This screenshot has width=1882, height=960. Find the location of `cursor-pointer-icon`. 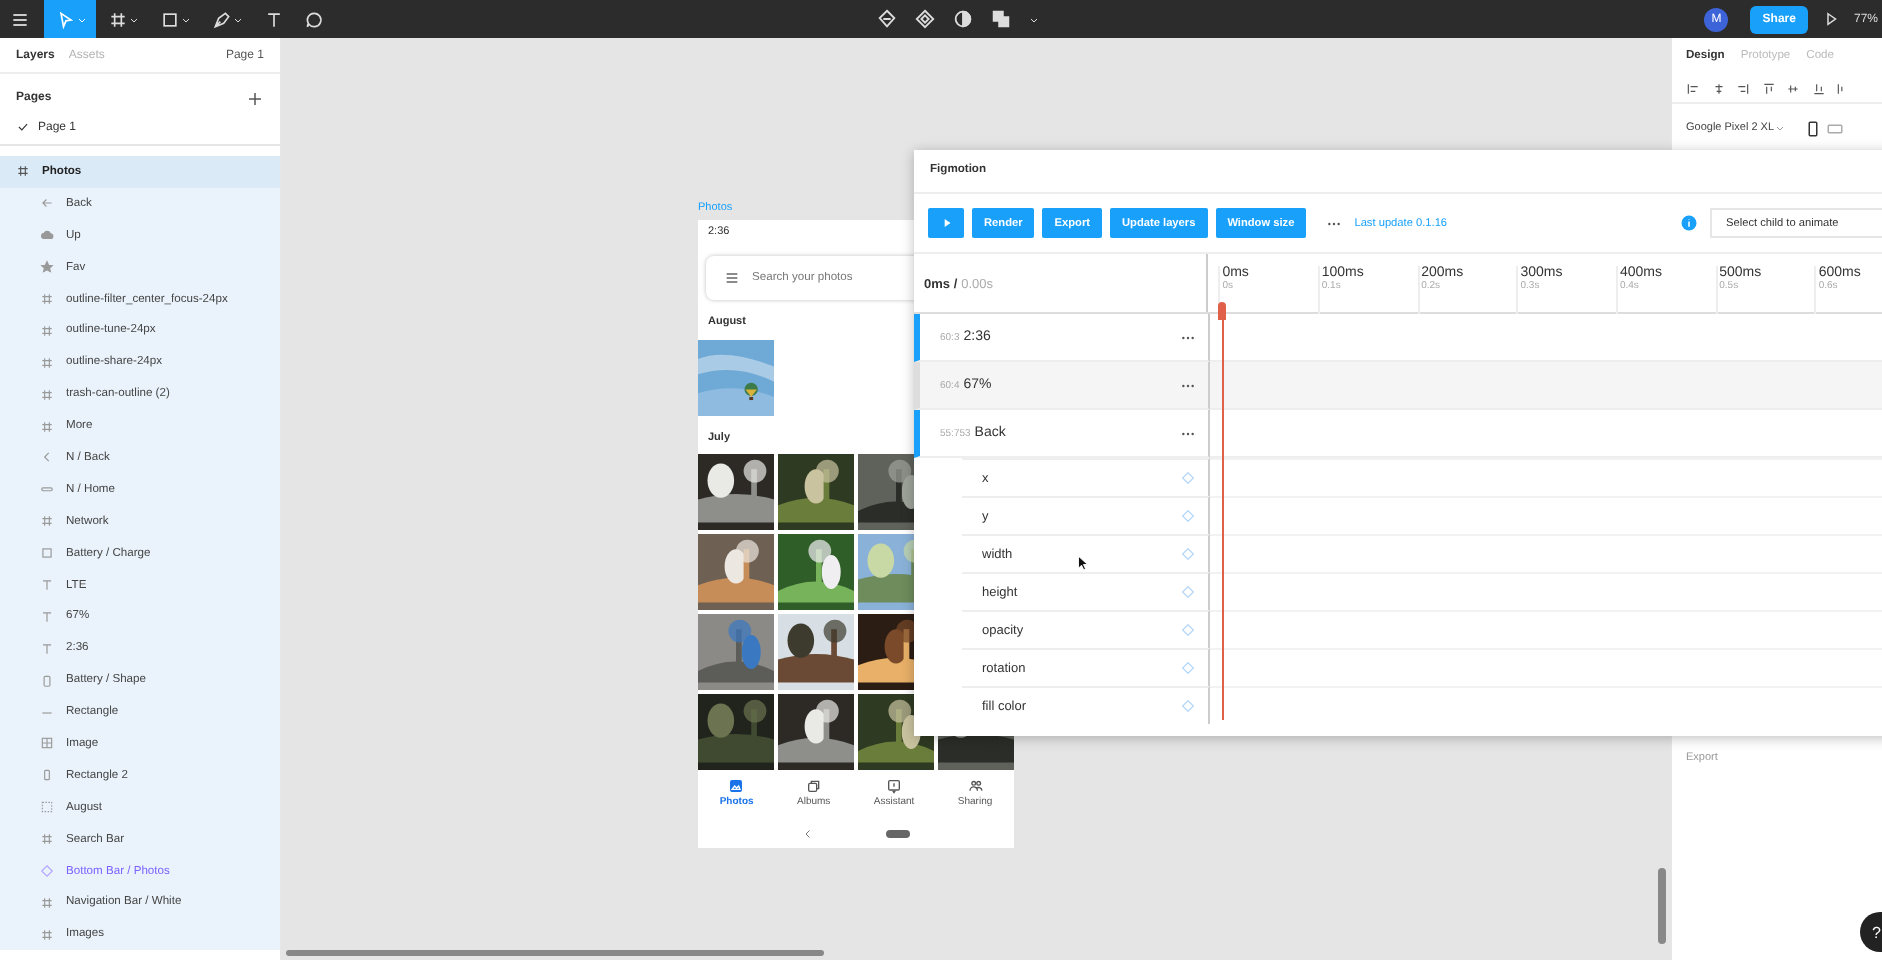

cursor-pointer-icon is located at coordinates (1083, 563).